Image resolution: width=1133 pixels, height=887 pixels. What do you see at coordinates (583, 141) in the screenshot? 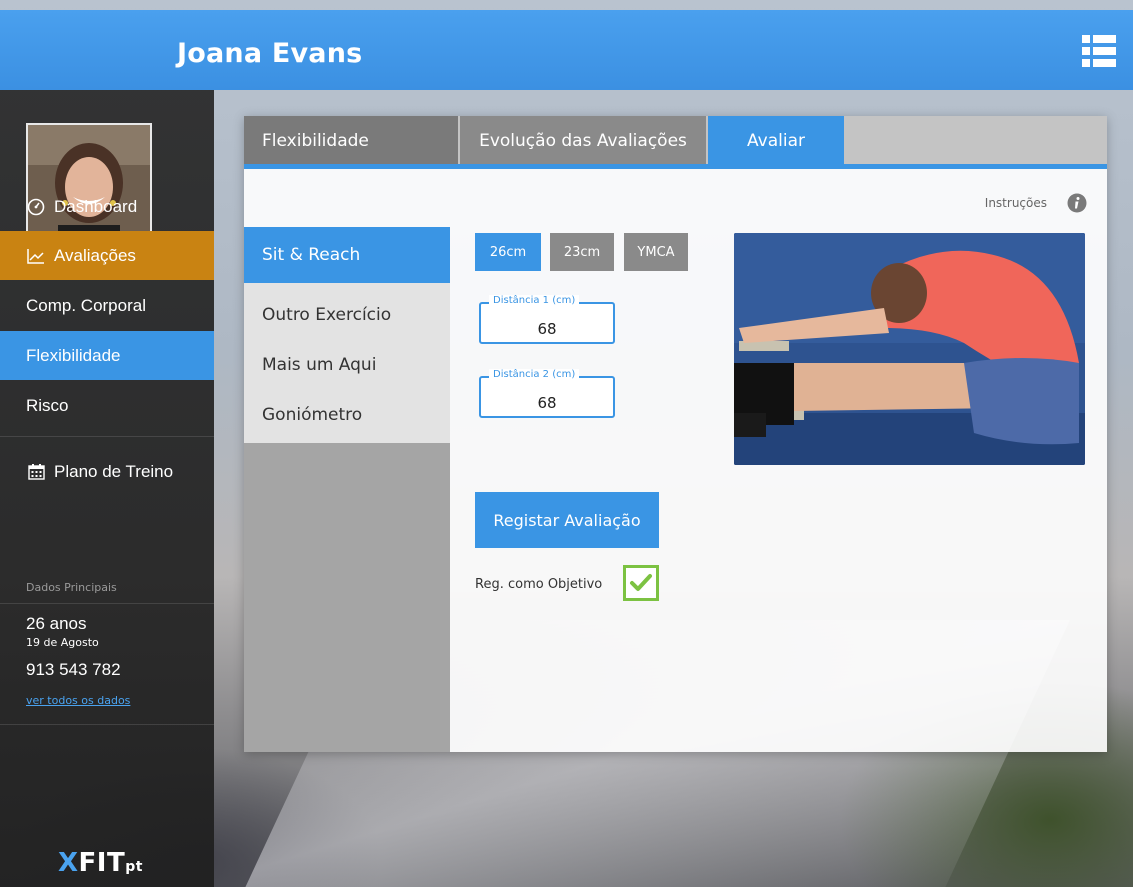
I see `tab-evolucao: Evolução das Avaliações` at bounding box center [583, 141].